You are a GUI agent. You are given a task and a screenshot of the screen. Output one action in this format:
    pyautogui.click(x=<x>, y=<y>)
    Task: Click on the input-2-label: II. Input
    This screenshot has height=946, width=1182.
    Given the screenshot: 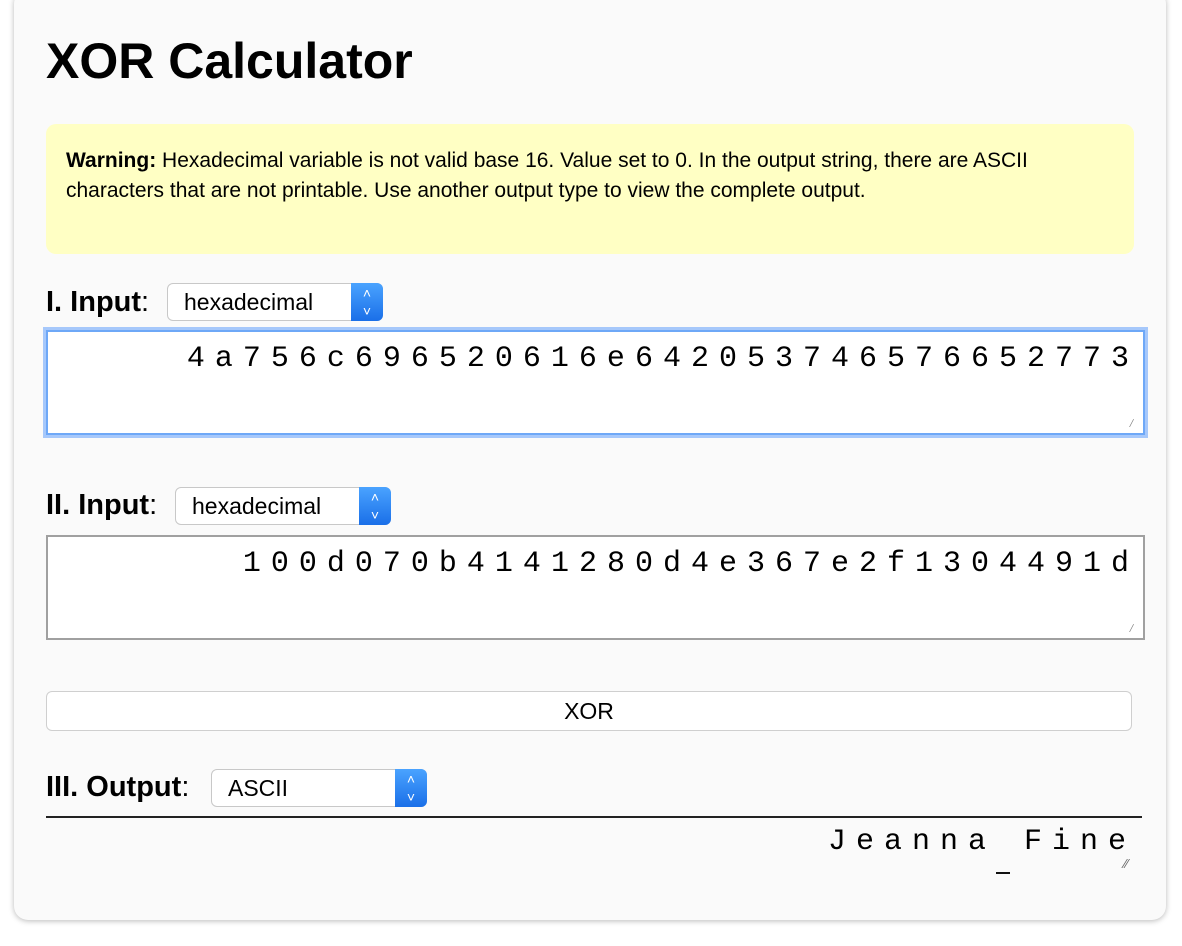 What is the action you would take?
    pyautogui.click(x=98, y=505)
    